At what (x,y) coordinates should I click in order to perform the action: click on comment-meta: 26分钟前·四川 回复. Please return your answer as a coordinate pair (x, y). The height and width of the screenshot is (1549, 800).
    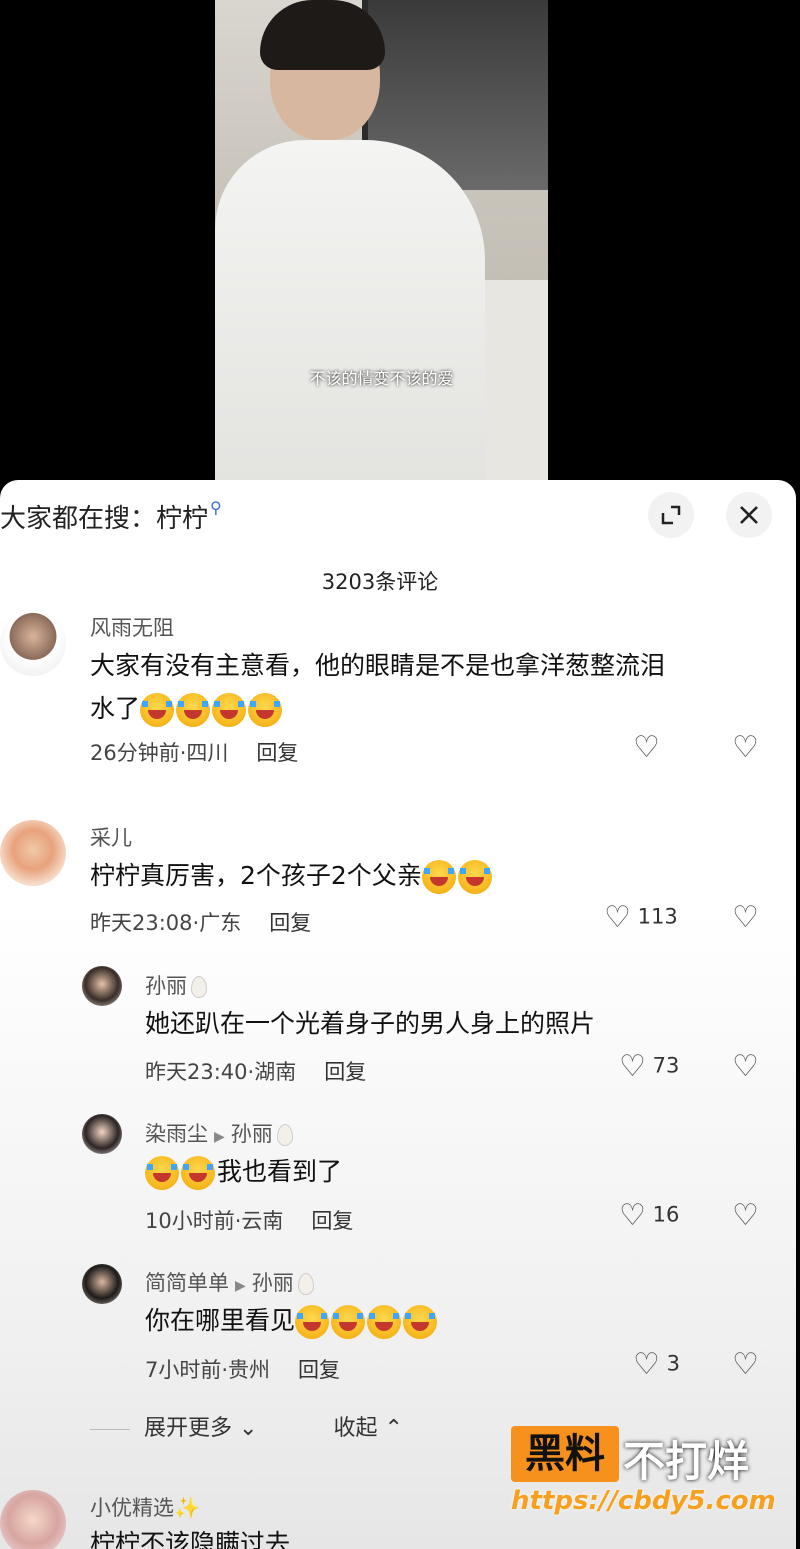
    Looking at the image, I should click on (194, 752).